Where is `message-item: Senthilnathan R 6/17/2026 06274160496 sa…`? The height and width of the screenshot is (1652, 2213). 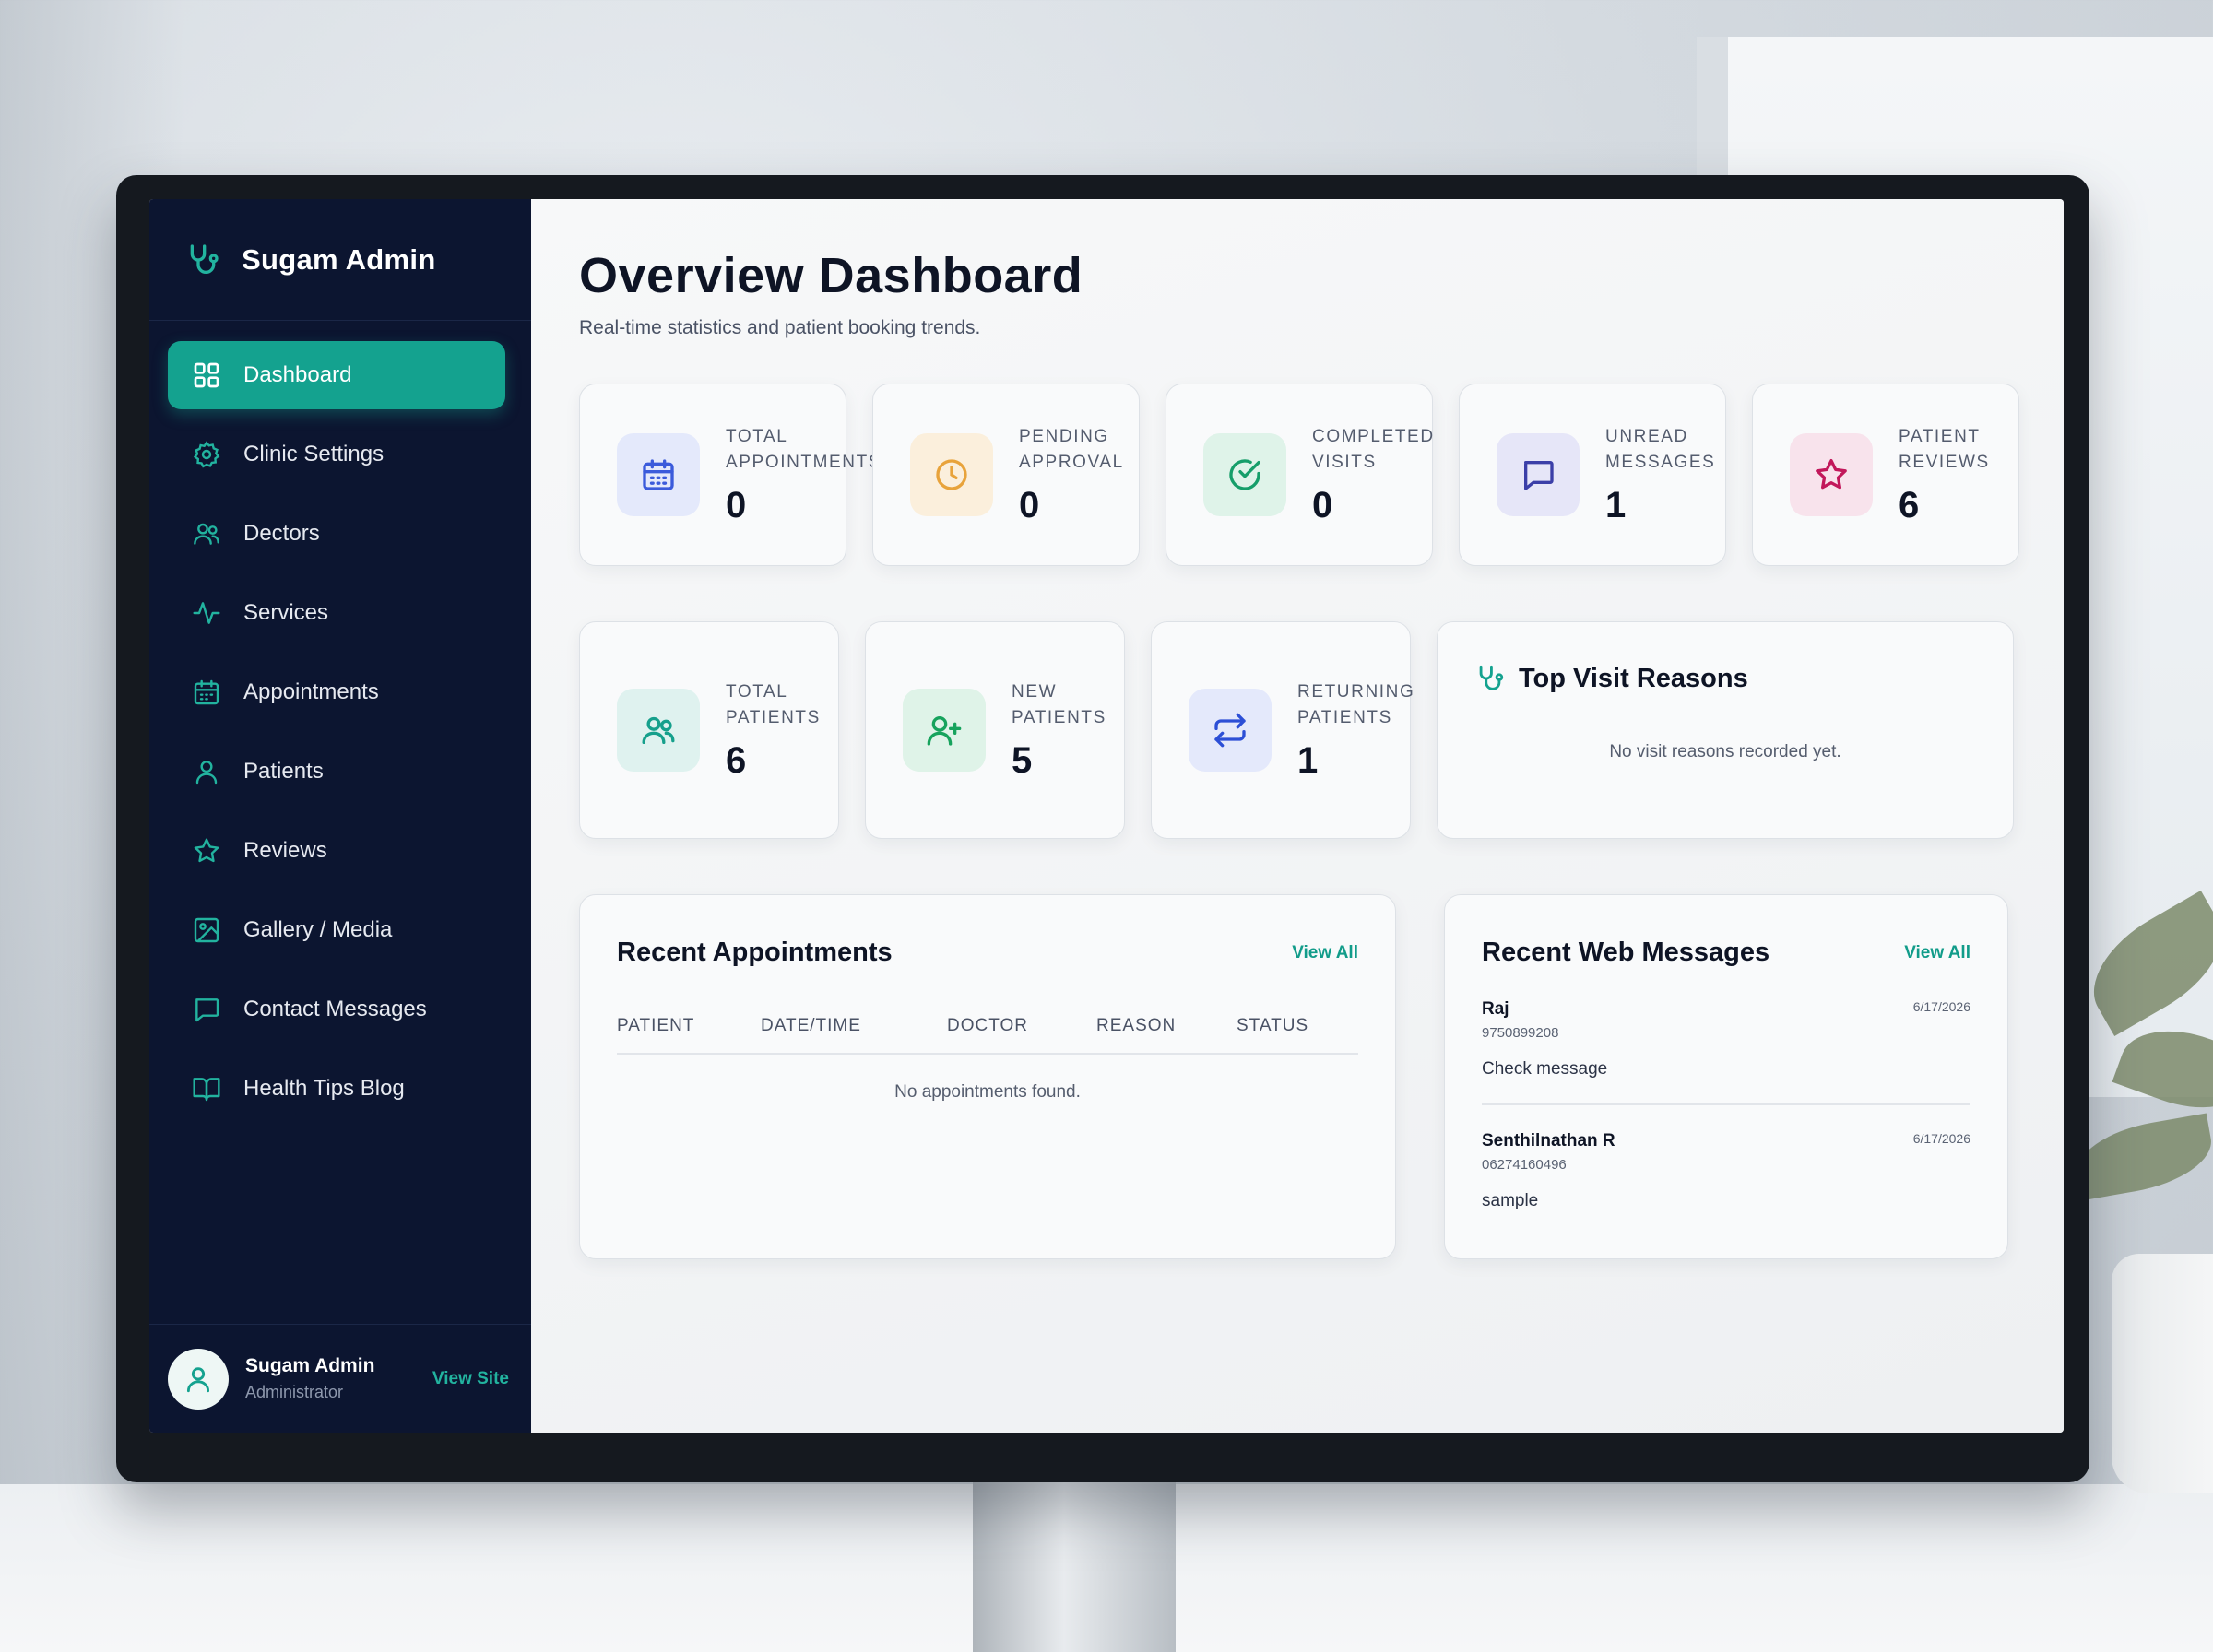 message-item: Senthilnathan R 6/17/2026 06274160496 sa… is located at coordinates (1726, 1170).